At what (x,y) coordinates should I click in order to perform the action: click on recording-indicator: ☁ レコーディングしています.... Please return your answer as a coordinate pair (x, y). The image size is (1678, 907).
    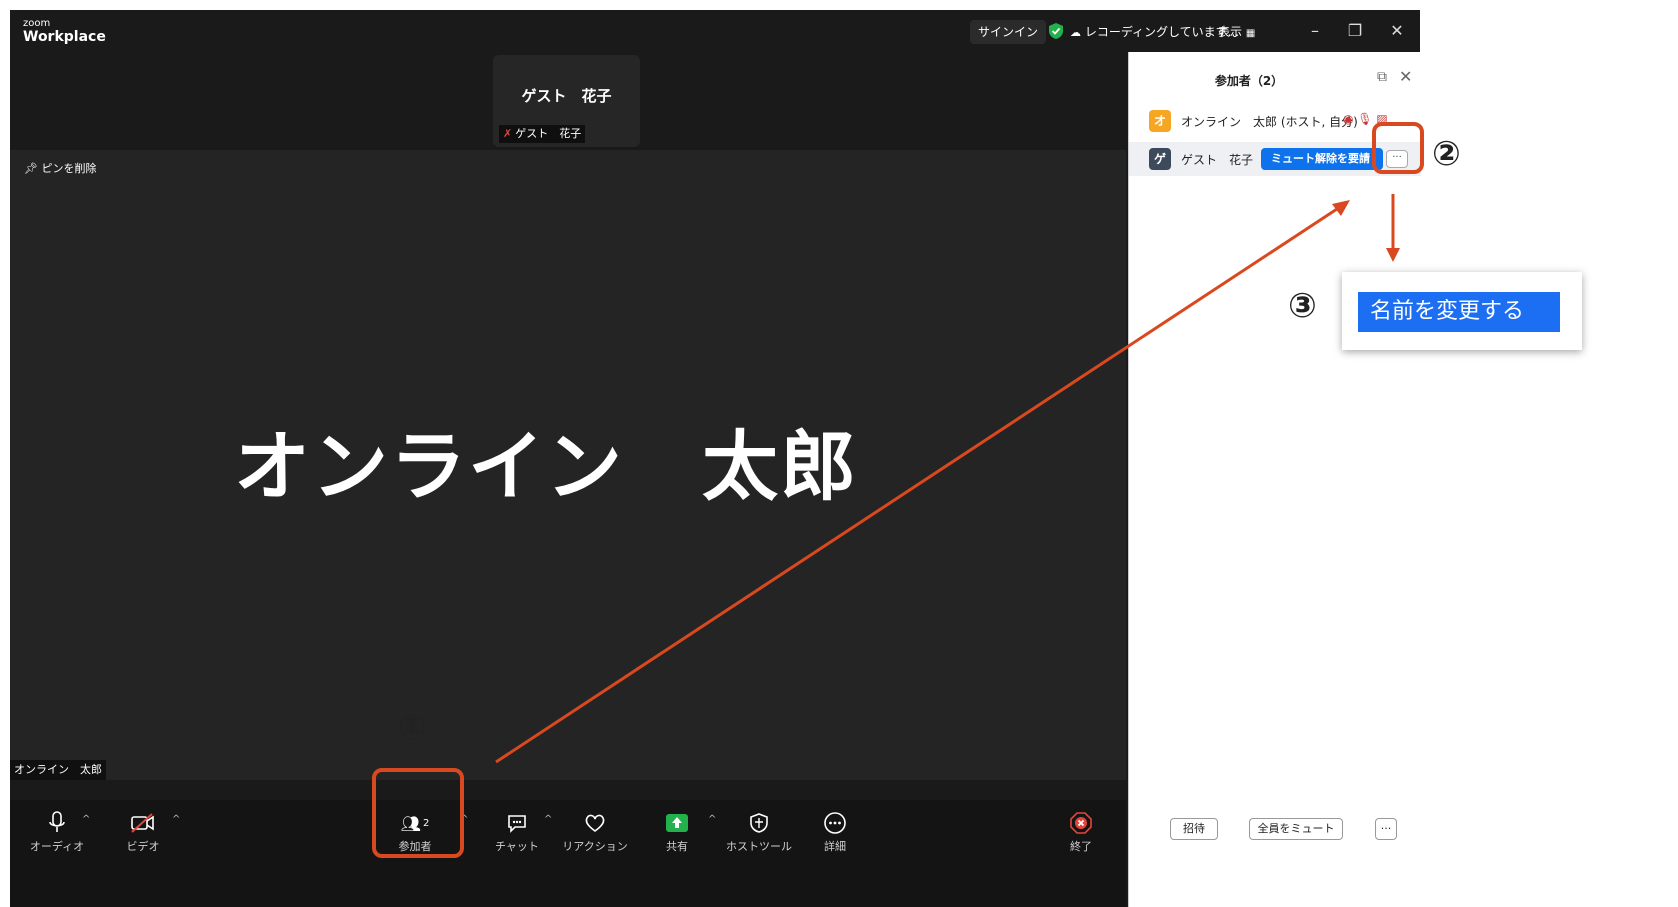
    Looking at the image, I should click on (1154, 32).